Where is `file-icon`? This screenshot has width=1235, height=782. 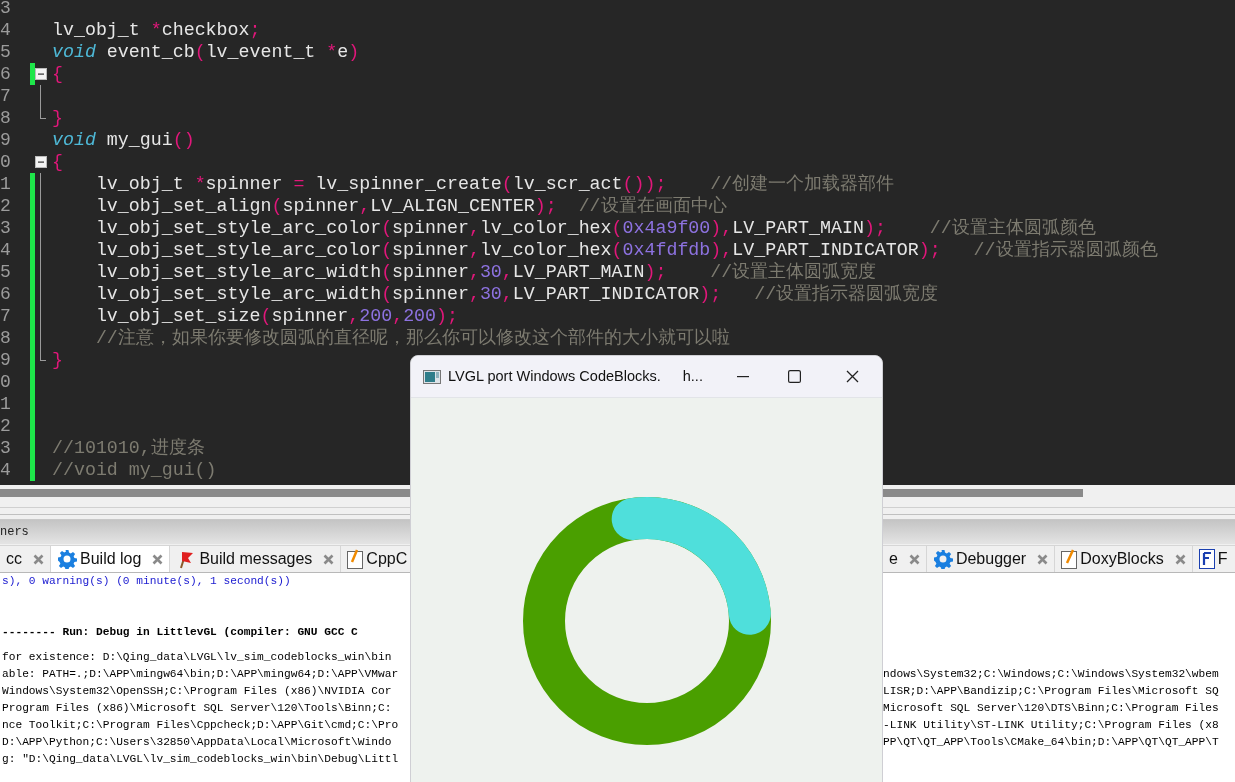
file-icon is located at coordinates (1206, 559).